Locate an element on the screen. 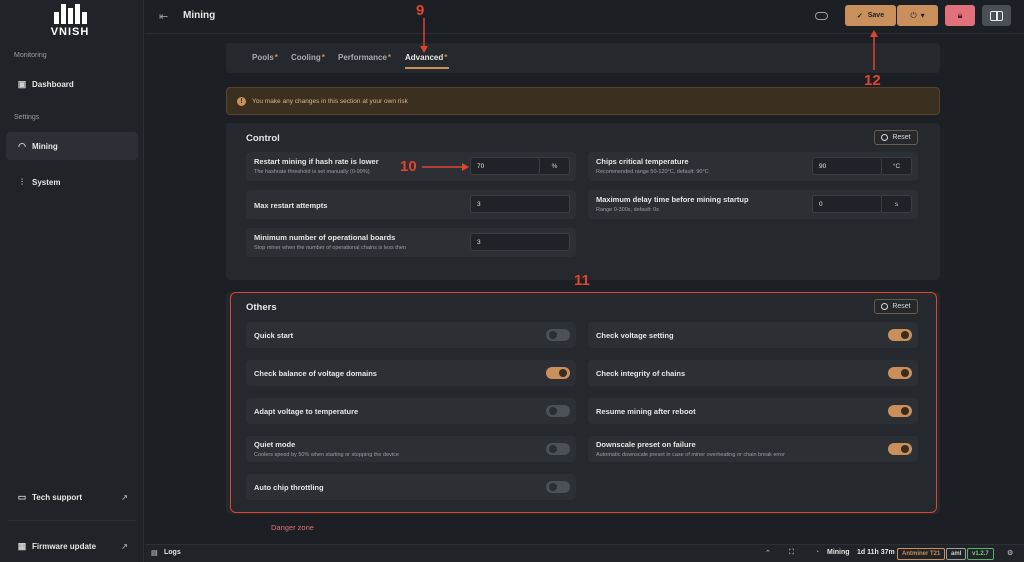 The image size is (1024, 562). sidebar-item-label: Firmware update is located at coordinates (64, 546).